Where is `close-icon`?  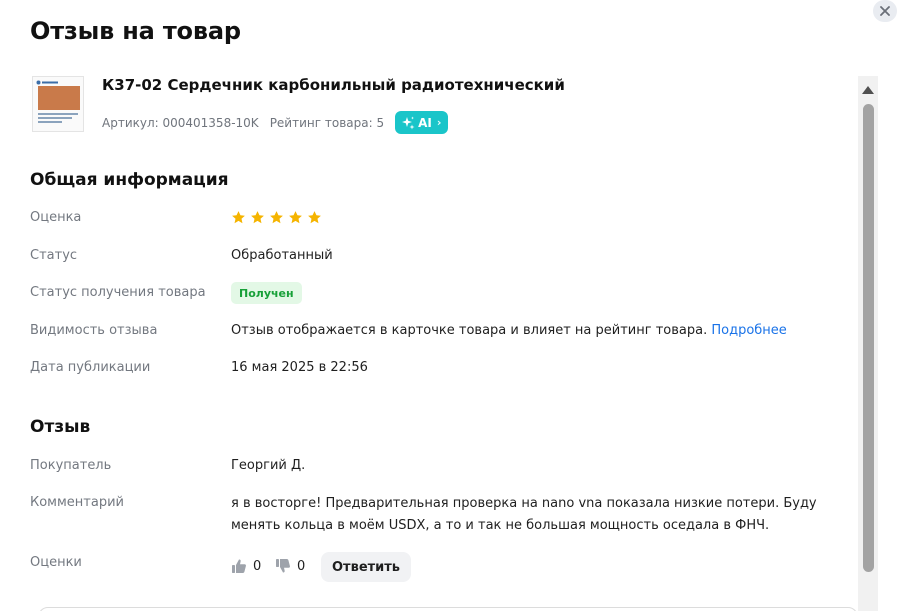
close-icon is located at coordinates (885, 11).